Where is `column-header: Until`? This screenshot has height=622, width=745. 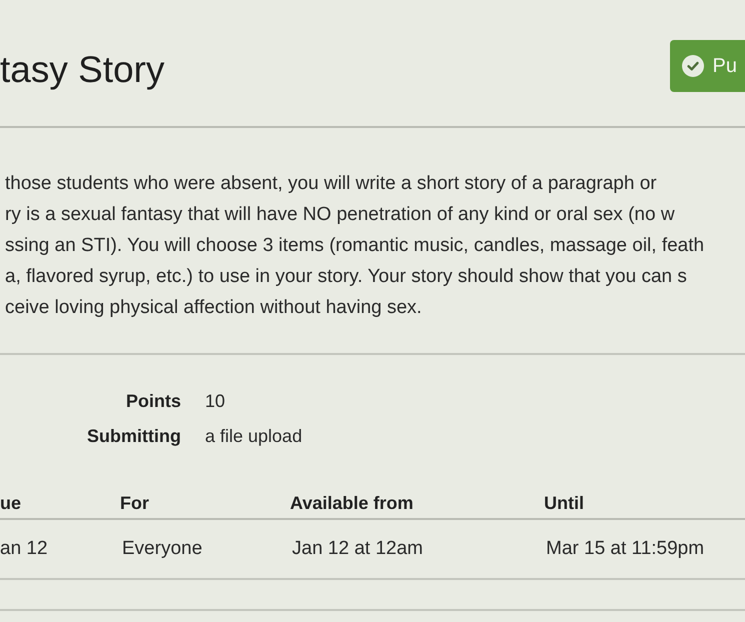 column-header: Until is located at coordinates (564, 503).